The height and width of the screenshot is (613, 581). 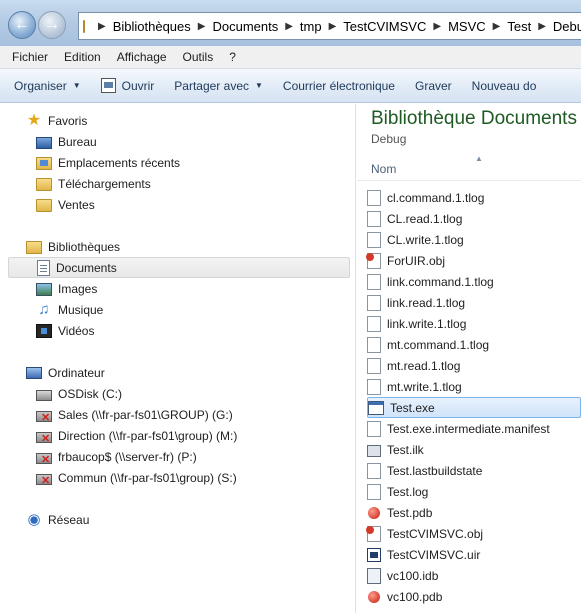 I want to click on breadcrumb-item: Documents, so click(x=245, y=26).